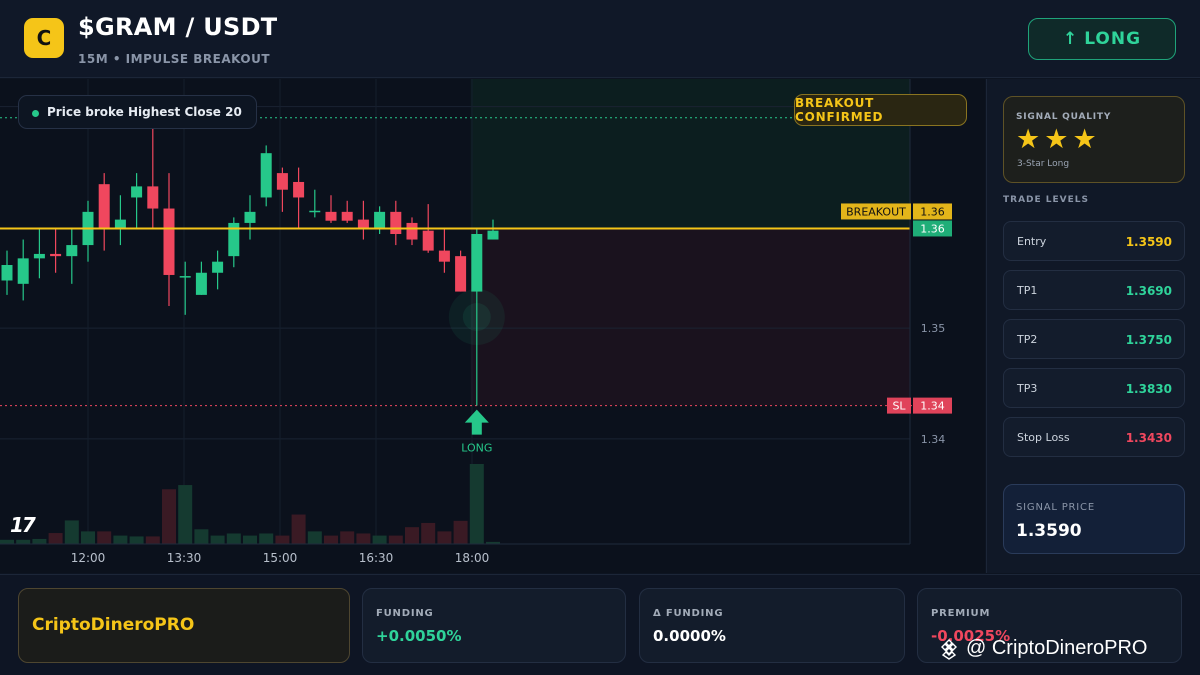  What do you see at coordinates (933, 328) in the screenshot?
I see `y-tick-label: 1.35` at bounding box center [933, 328].